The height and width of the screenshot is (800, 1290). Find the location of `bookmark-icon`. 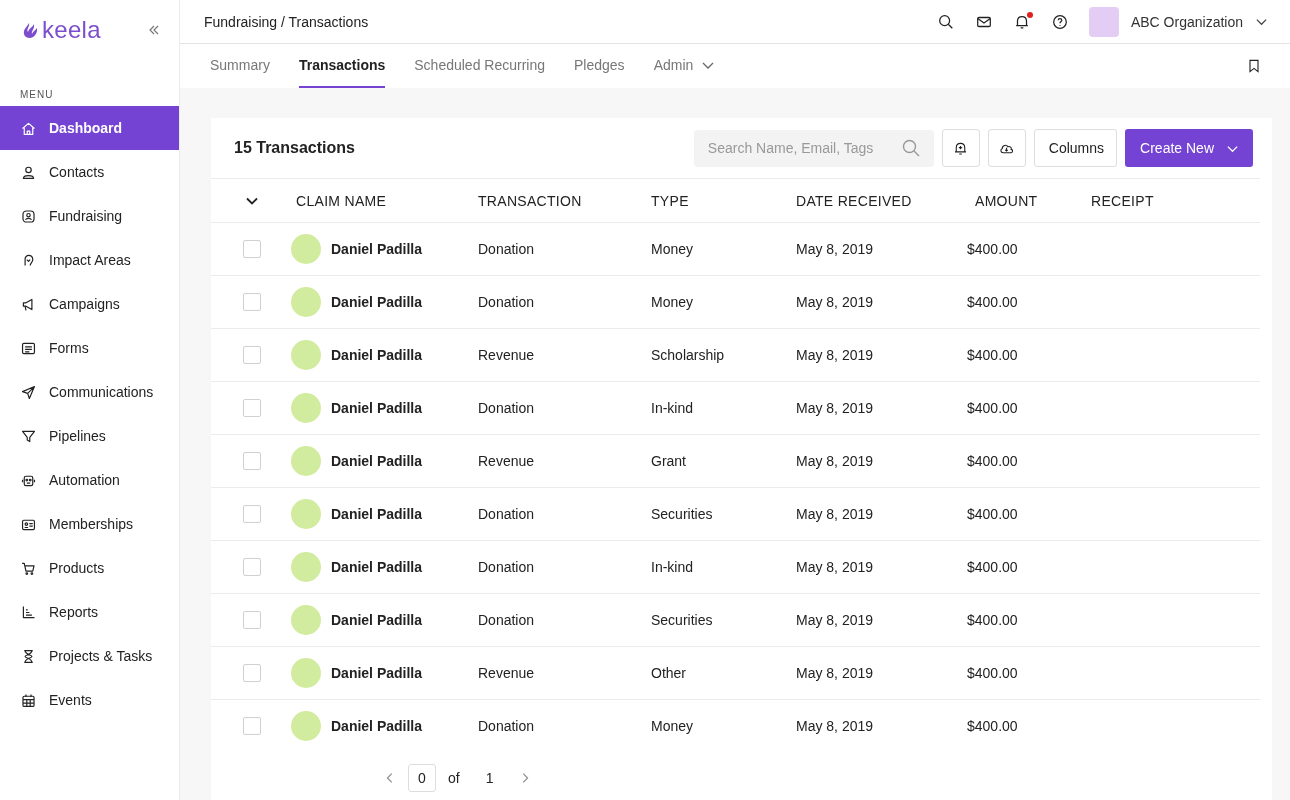

bookmark-icon is located at coordinates (1254, 66).